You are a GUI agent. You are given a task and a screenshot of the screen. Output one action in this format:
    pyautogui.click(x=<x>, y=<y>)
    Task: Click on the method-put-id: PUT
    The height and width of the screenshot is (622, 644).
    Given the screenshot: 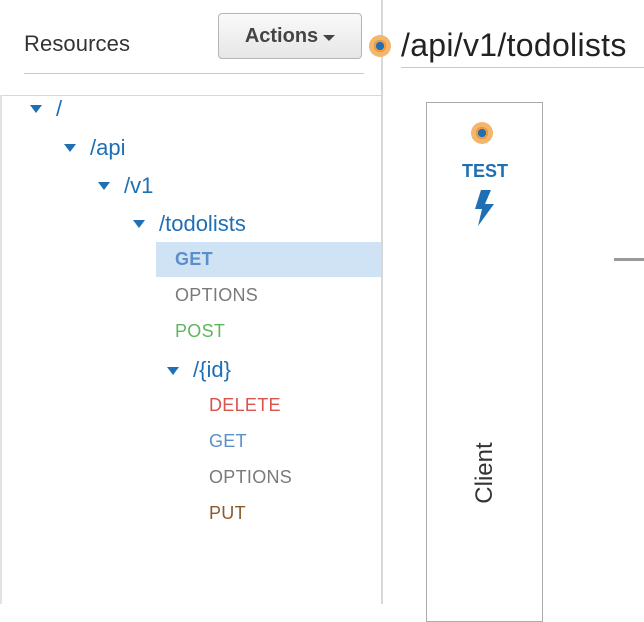 What is the action you would take?
    pyautogui.click(x=227, y=513)
    